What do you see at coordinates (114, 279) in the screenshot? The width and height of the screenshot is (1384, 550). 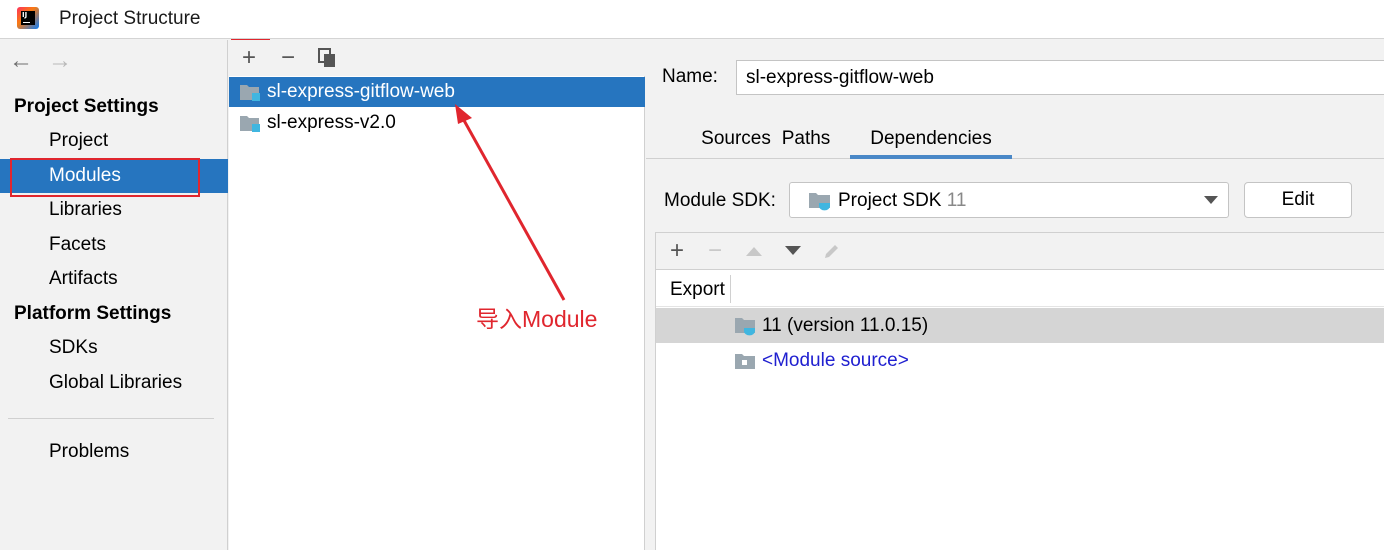 I see `nav-item-artifacts: Artifacts` at bounding box center [114, 279].